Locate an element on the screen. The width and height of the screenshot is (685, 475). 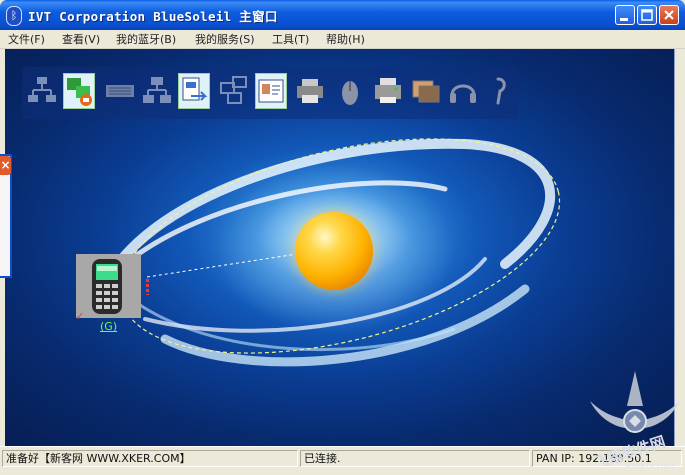
network-icon is located at coordinates (42, 91).